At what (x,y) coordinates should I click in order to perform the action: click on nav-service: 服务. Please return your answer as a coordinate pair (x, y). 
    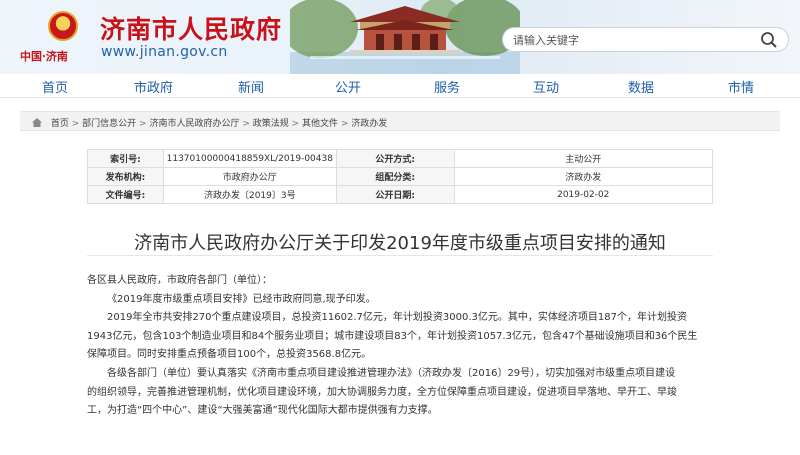
    Looking at the image, I should click on (447, 86).